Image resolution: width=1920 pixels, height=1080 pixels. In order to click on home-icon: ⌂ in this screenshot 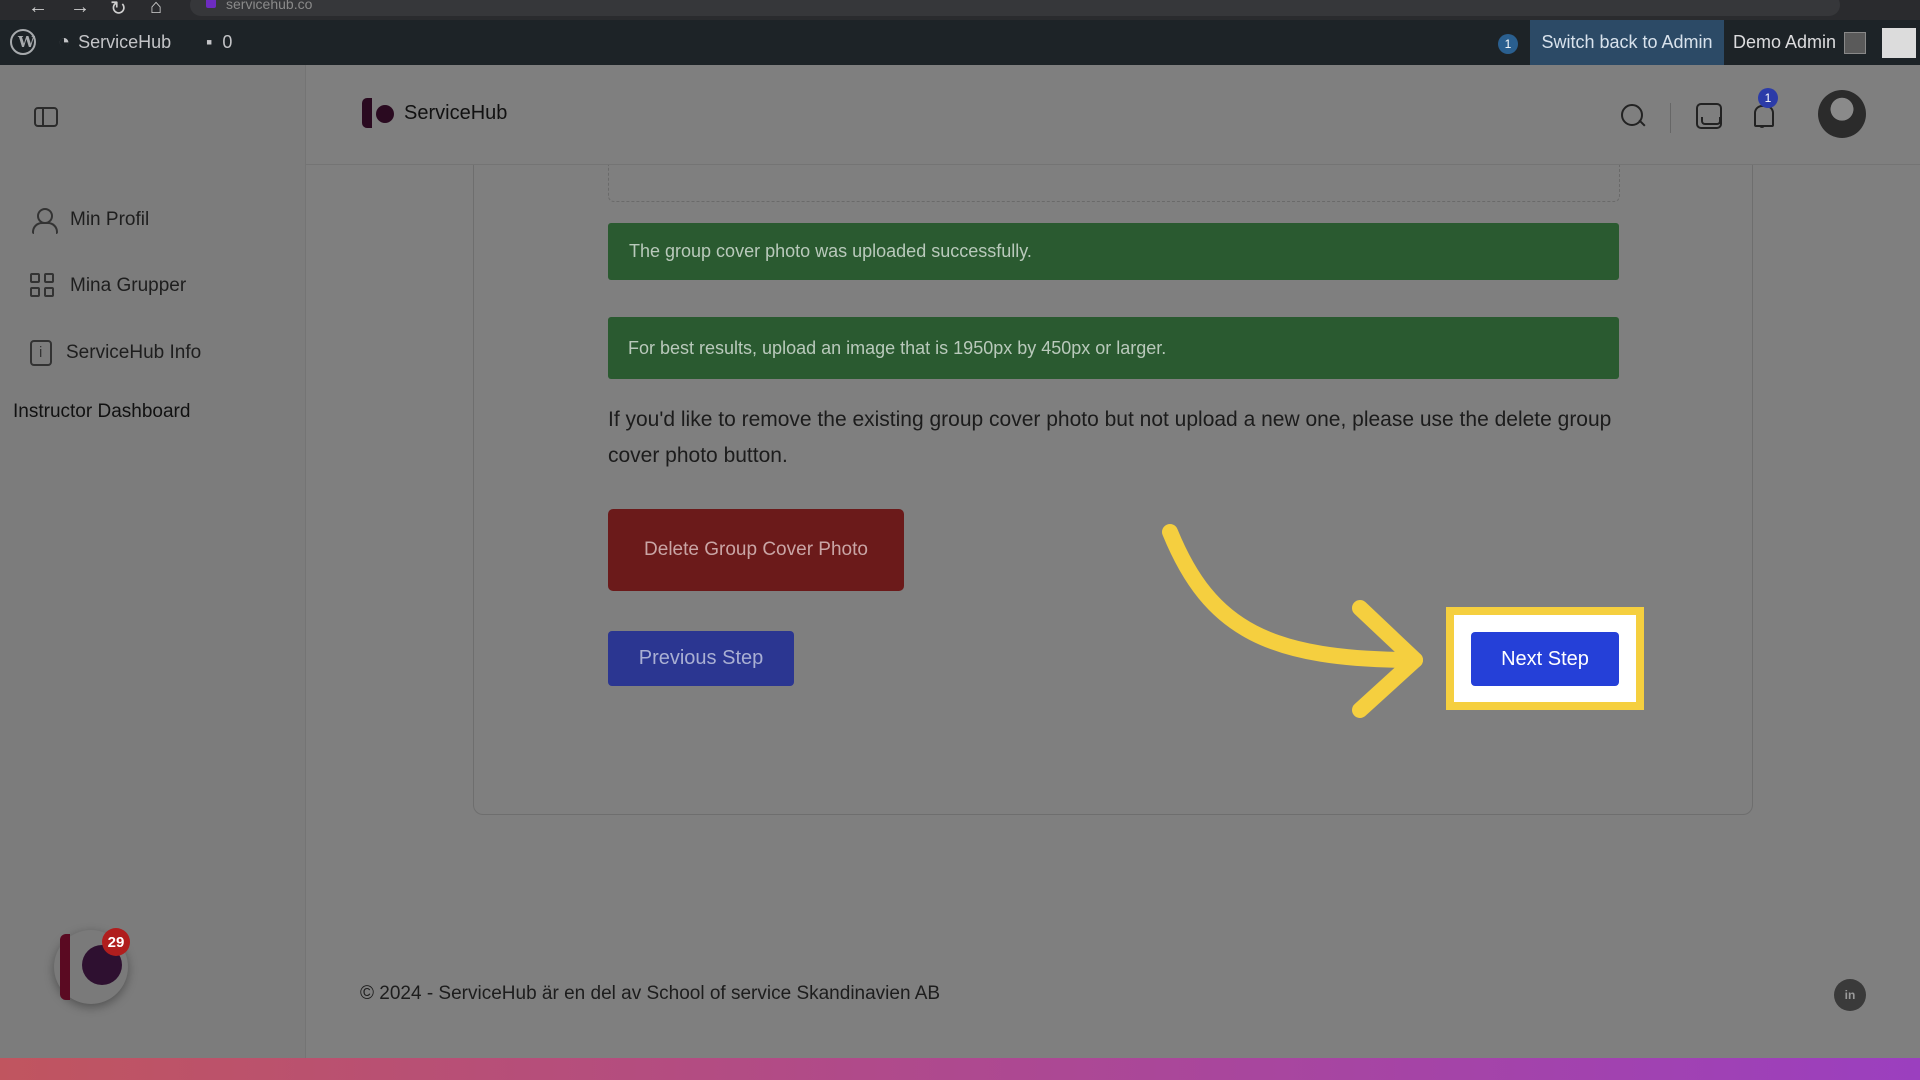, I will do `click(156, 9)`.